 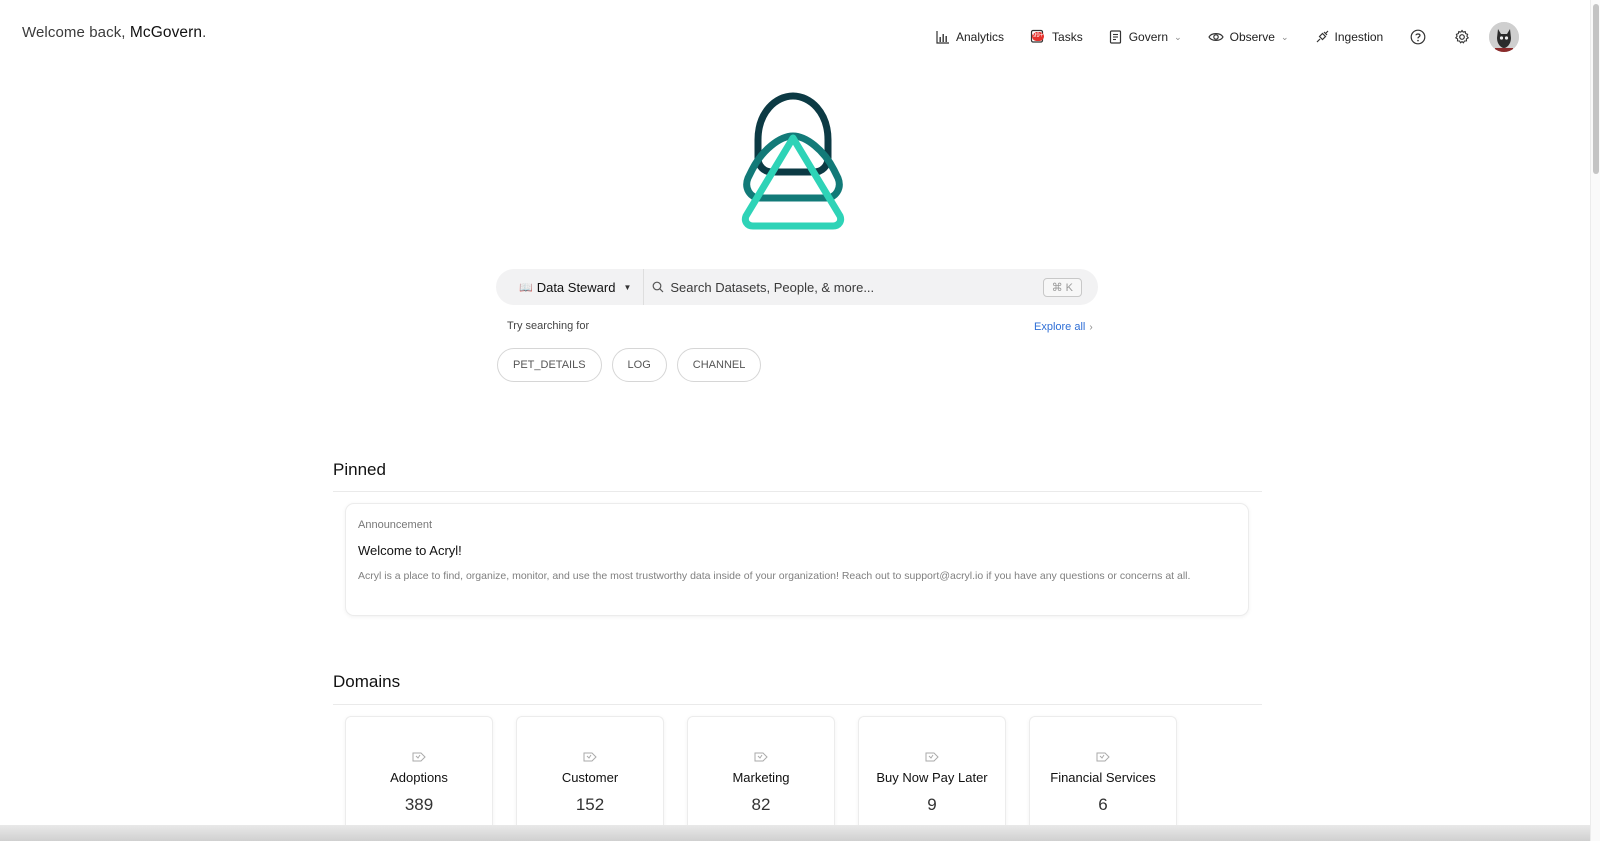 I want to click on tasks-icon: 99+, so click(x=1038, y=37).